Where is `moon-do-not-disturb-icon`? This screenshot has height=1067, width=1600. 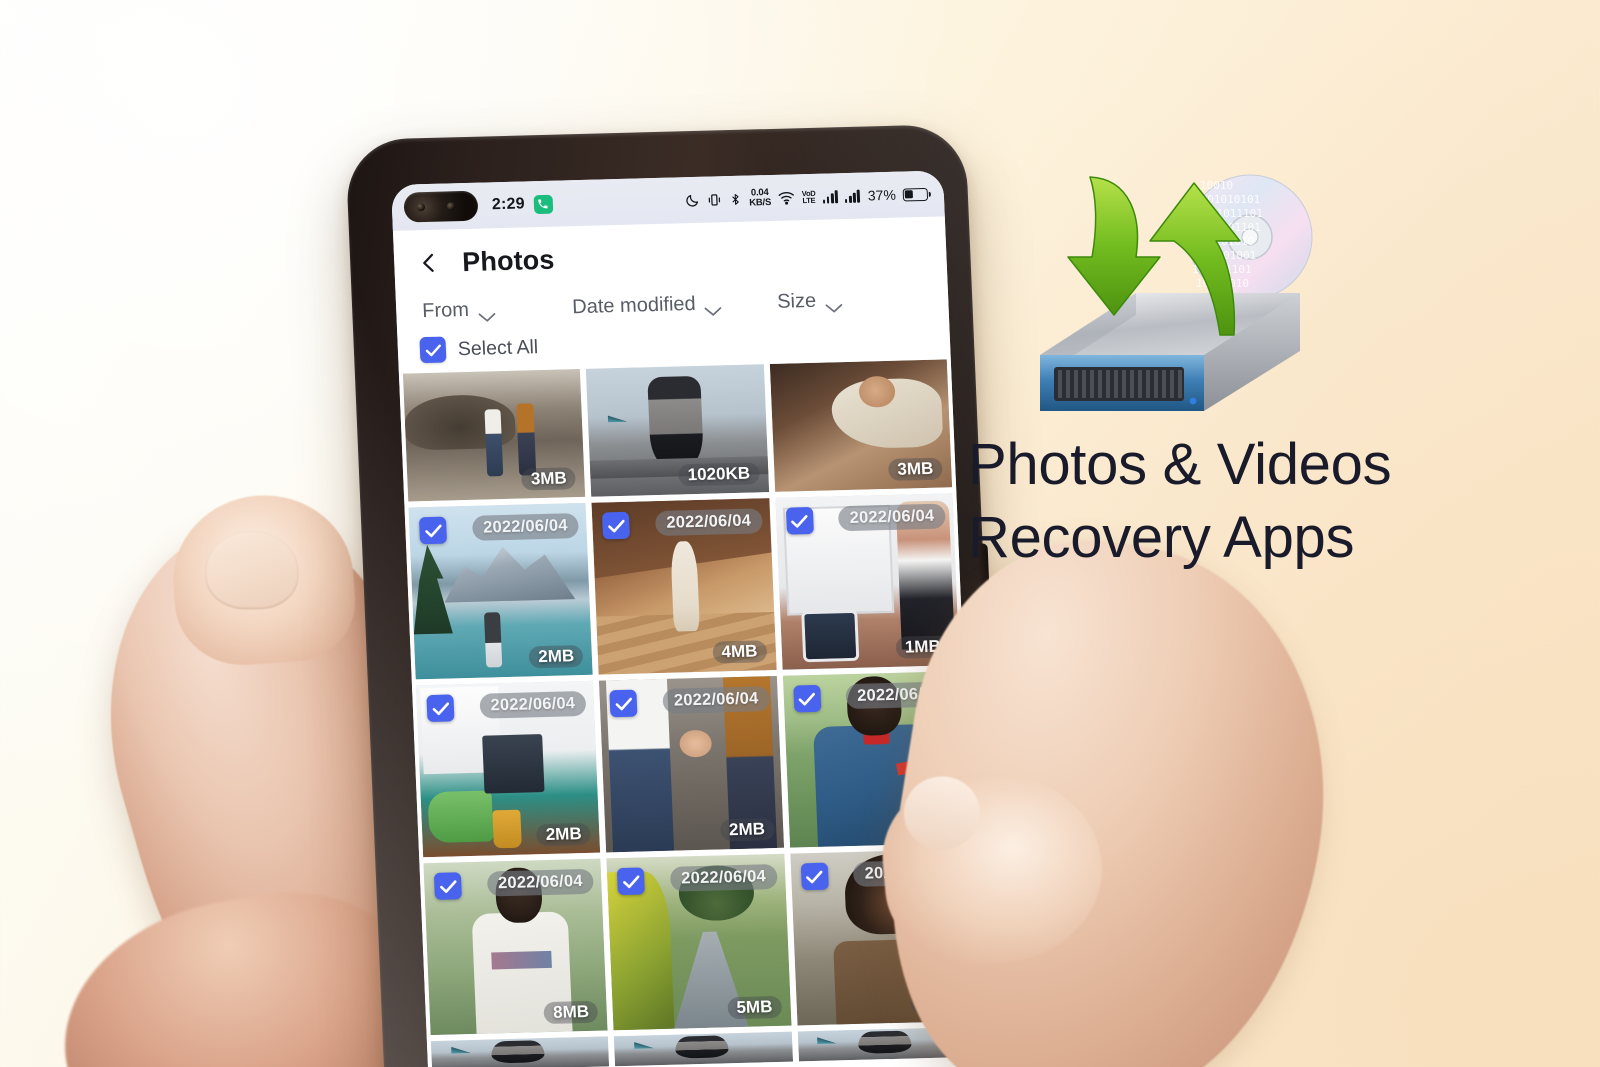 moon-do-not-disturb-icon is located at coordinates (693, 199).